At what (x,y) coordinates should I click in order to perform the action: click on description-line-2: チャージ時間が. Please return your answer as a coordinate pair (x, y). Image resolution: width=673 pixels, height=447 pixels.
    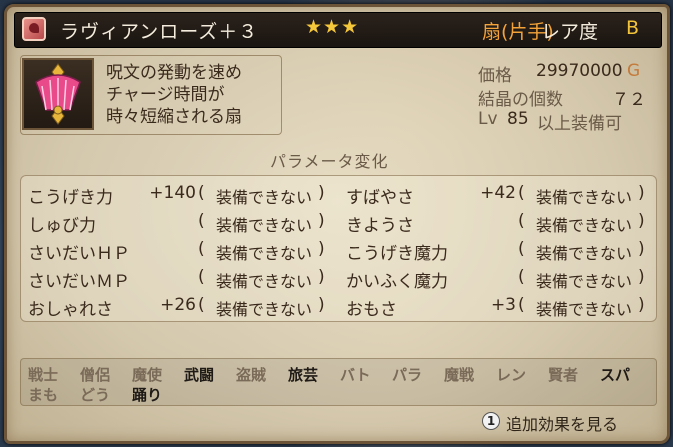
    Looking at the image, I should click on (165, 95).